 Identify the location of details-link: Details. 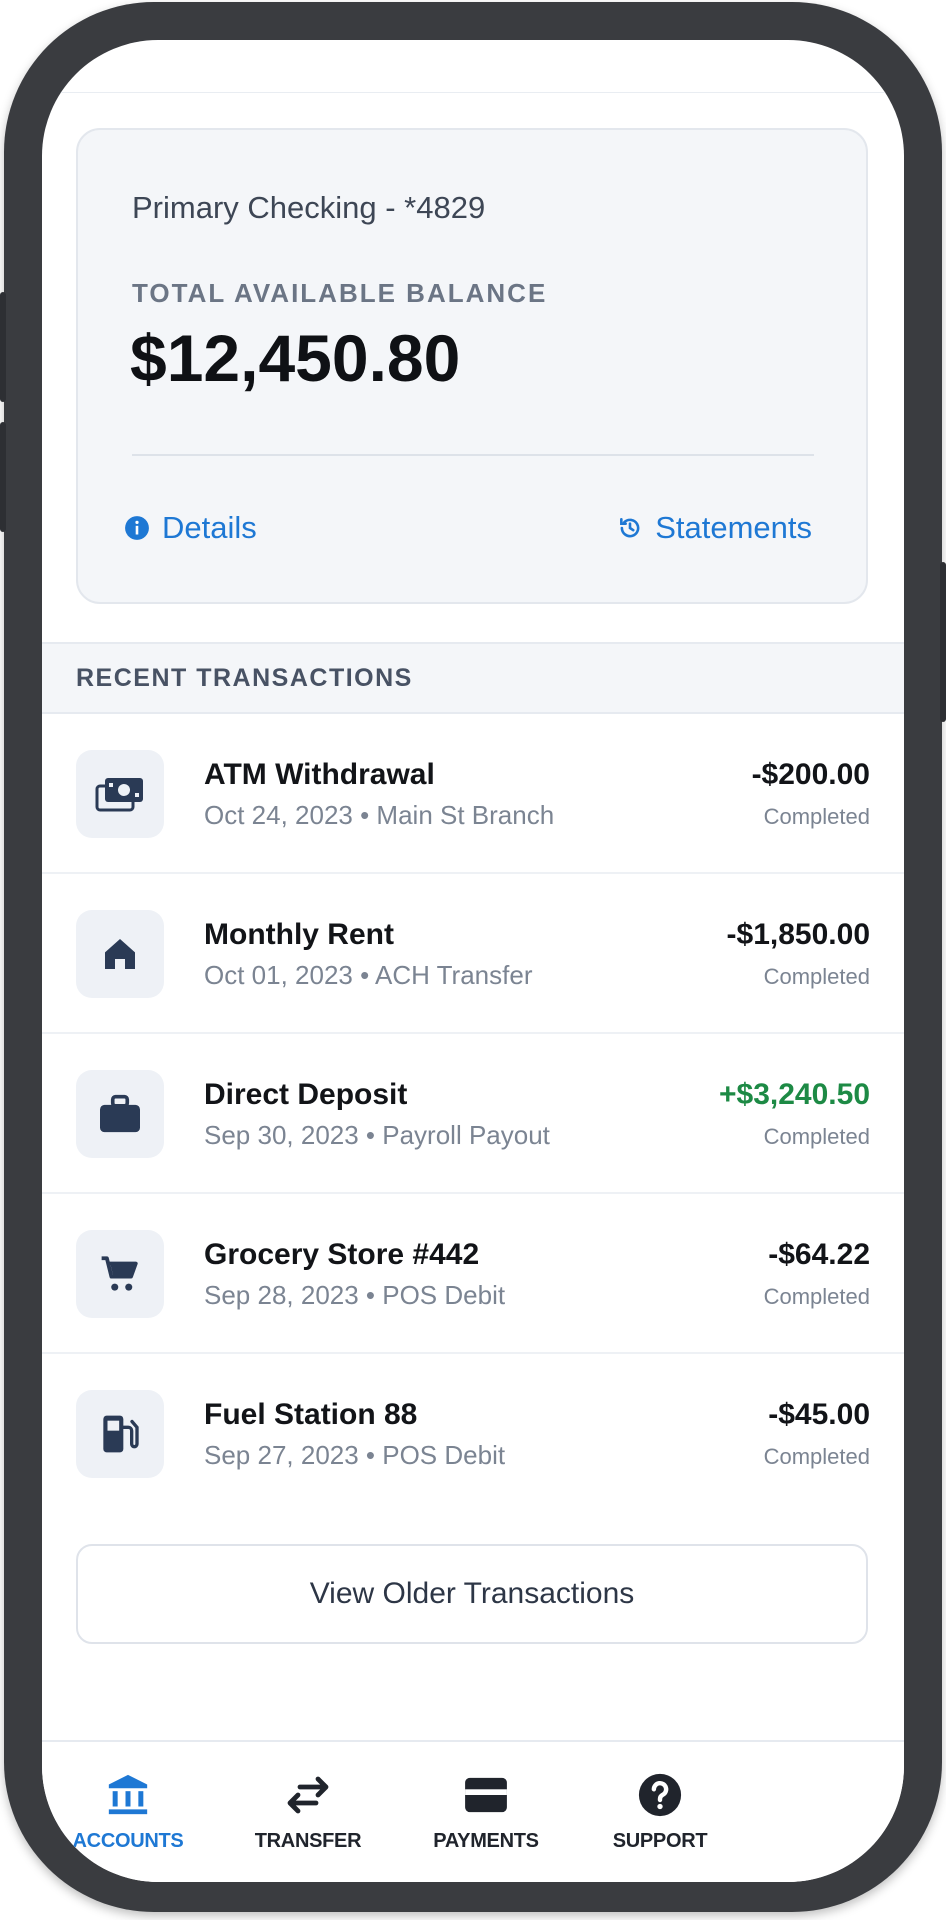
(190, 528).